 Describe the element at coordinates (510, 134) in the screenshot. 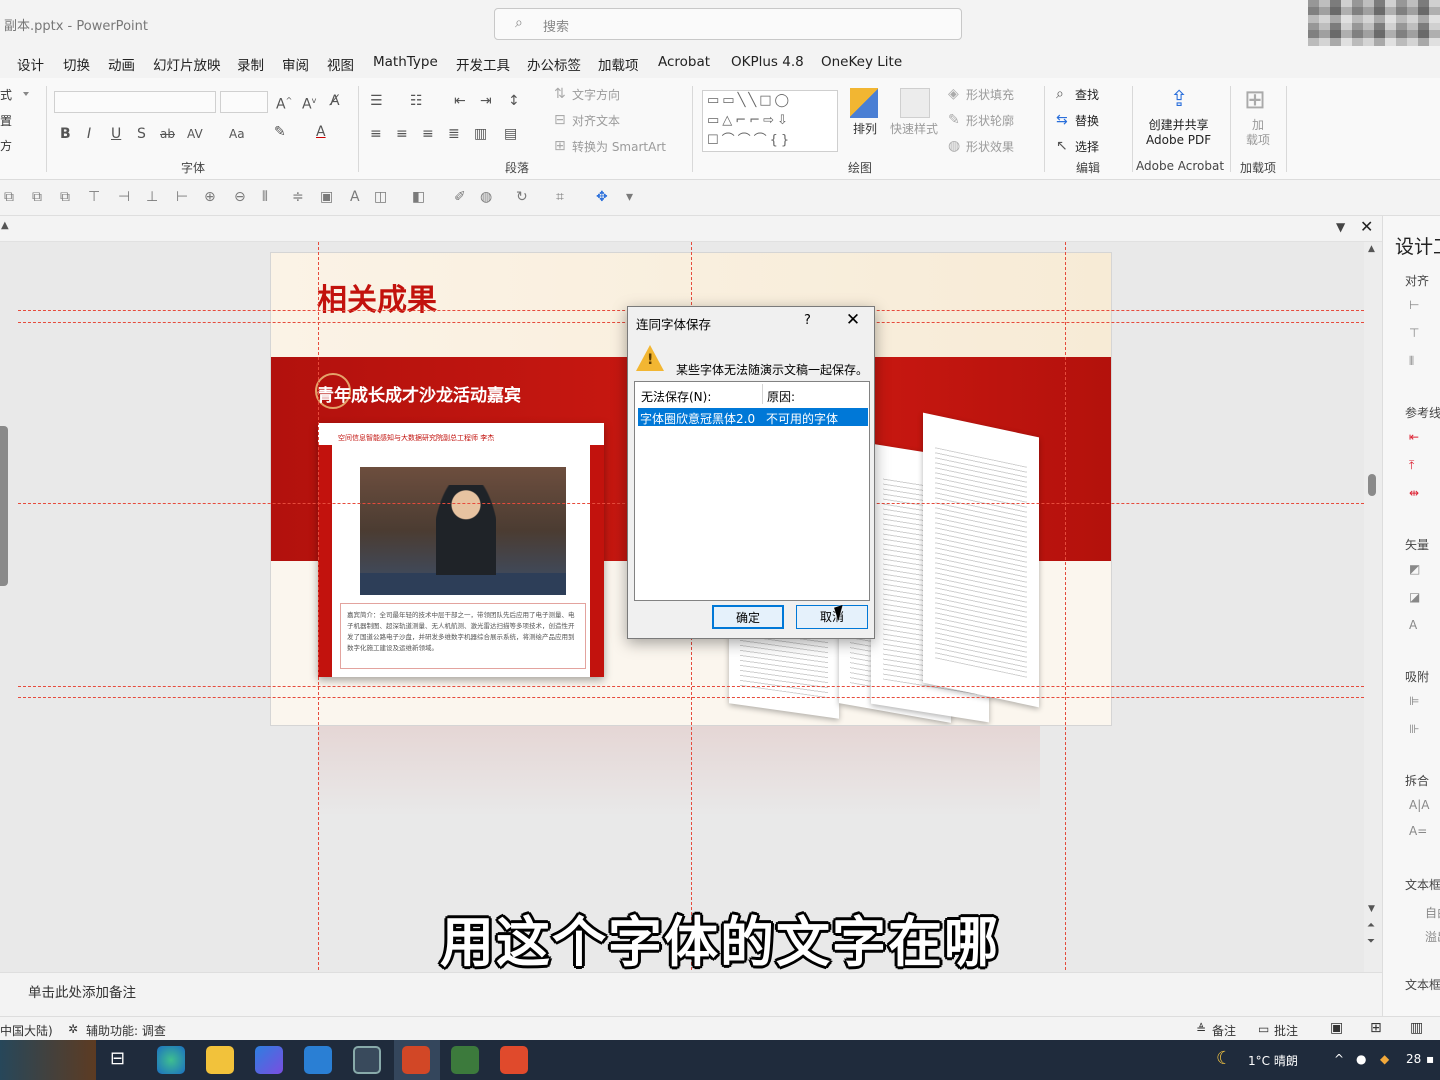

I see `columns-icon: ▤` at that location.